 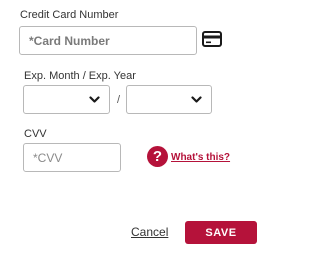 What do you see at coordinates (212, 39) in the screenshot?
I see `credit-card-icon` at bounding box center [212, 39].